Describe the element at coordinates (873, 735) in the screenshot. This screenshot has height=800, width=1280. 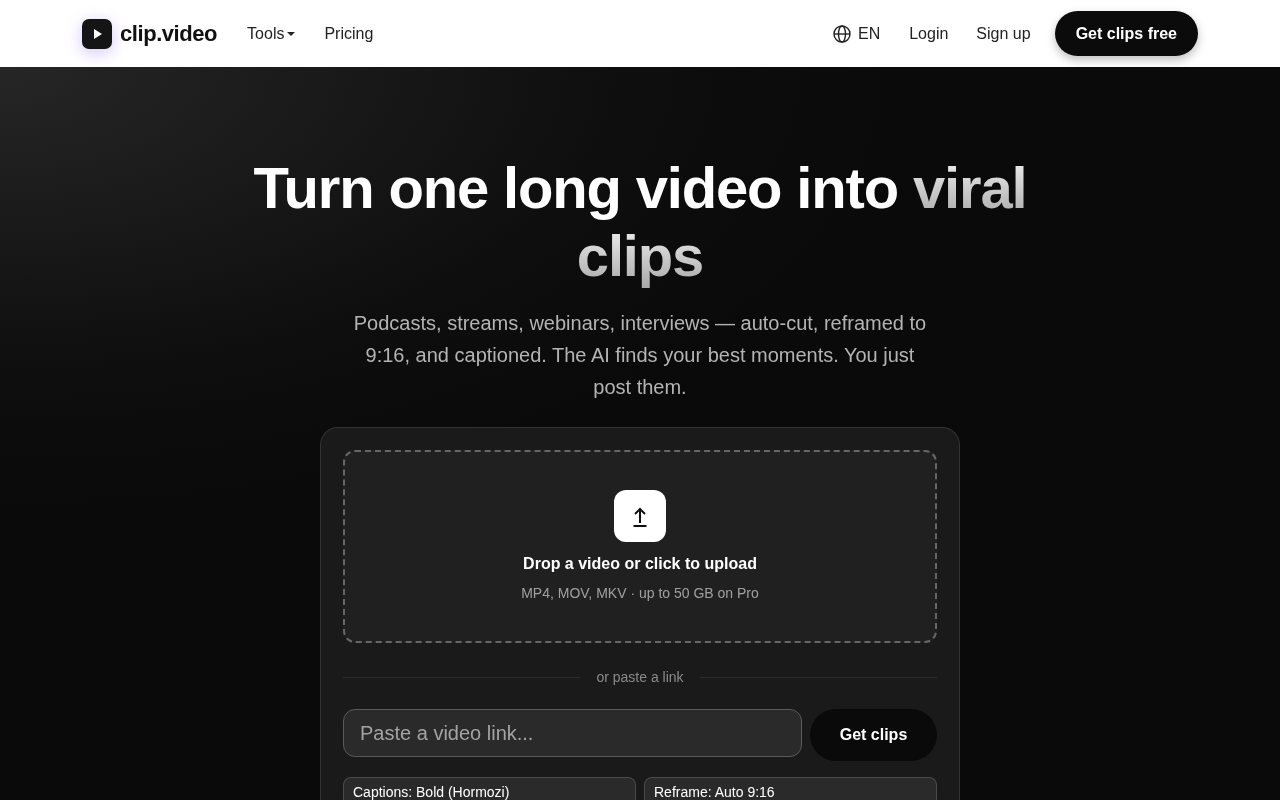
I see `get-clips-button: Get clips` at that location.